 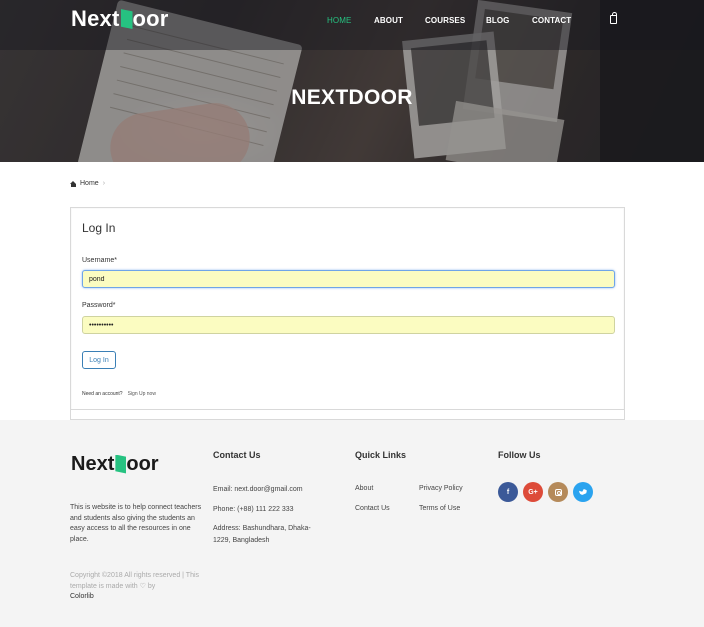 I want to click on contact-phone: Phone: (+88) 111 222 333, so click(x=253, y=509).